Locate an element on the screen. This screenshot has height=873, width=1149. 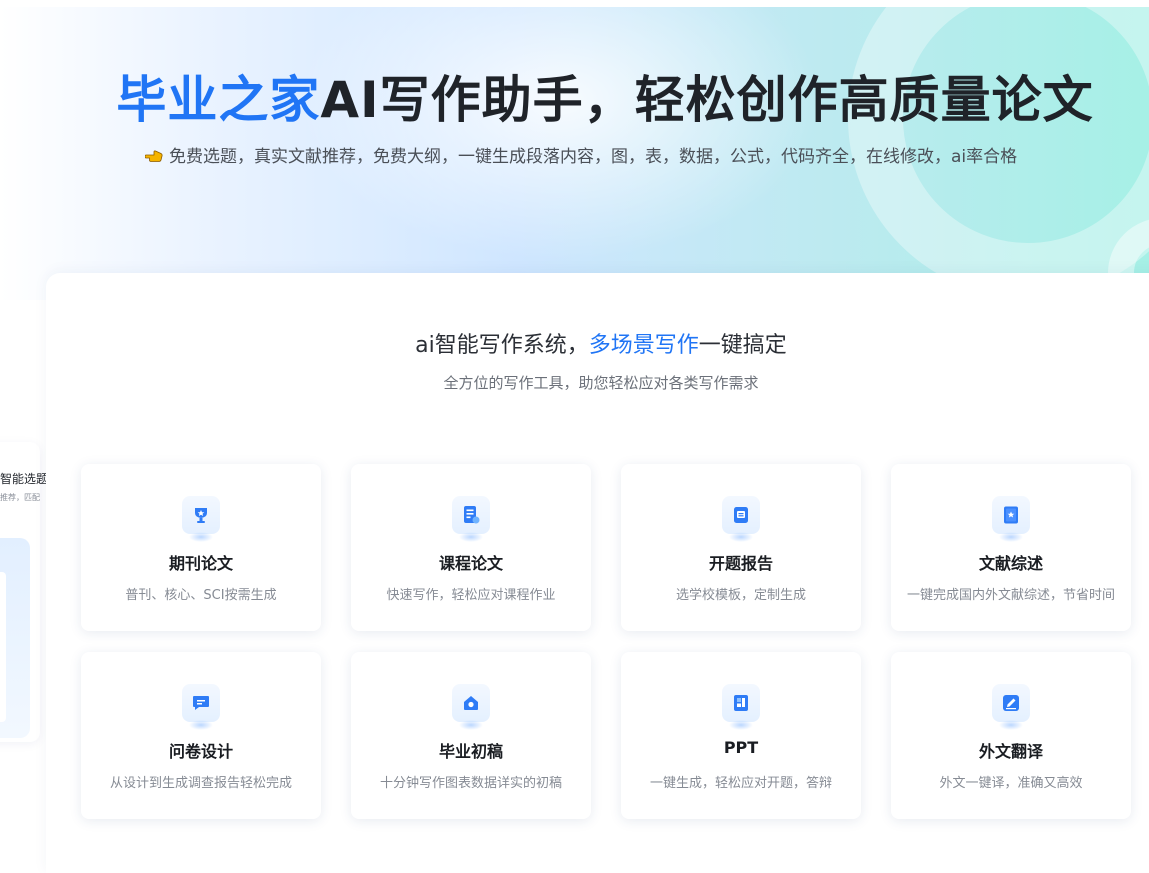
card-title: 开题报告 is located at coordinates (740, 563).